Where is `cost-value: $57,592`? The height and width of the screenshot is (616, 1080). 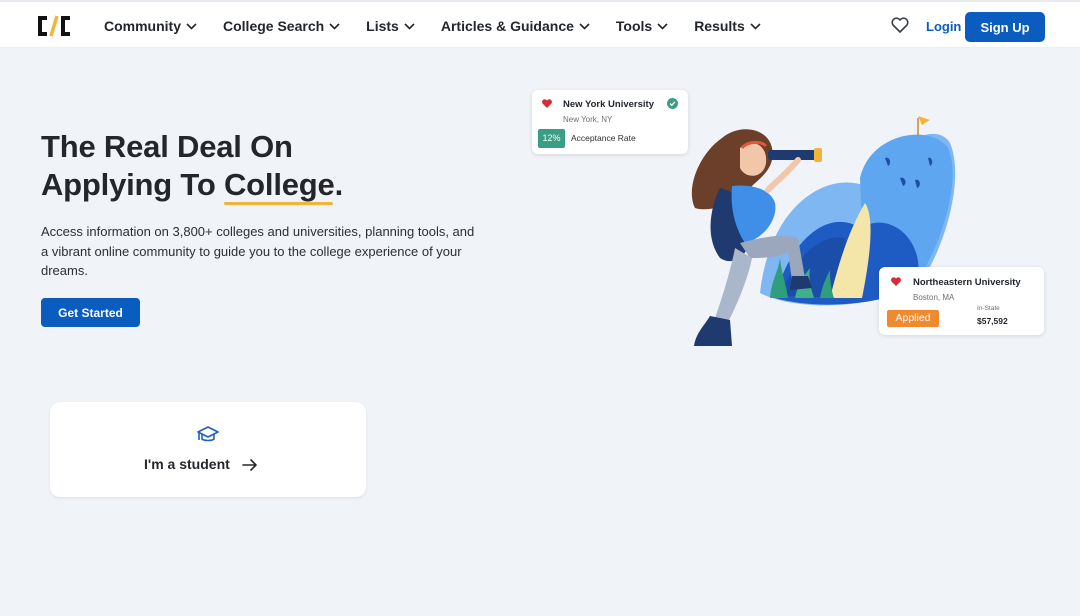
cost-value: $57,592 is located at coordinates (992, 321).